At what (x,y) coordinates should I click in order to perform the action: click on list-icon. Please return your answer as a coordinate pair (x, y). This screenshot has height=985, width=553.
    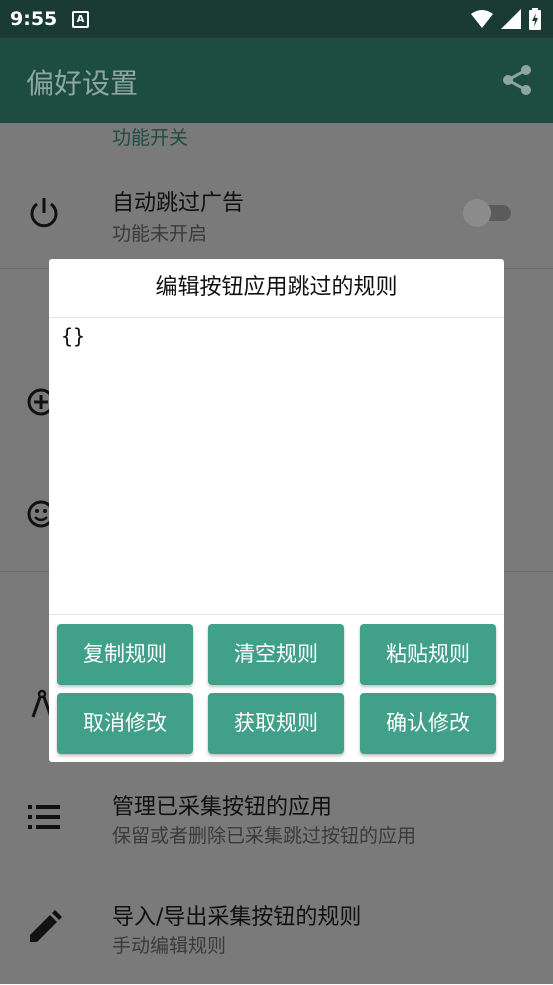
    Looking at the image, I should click on (44, 817).